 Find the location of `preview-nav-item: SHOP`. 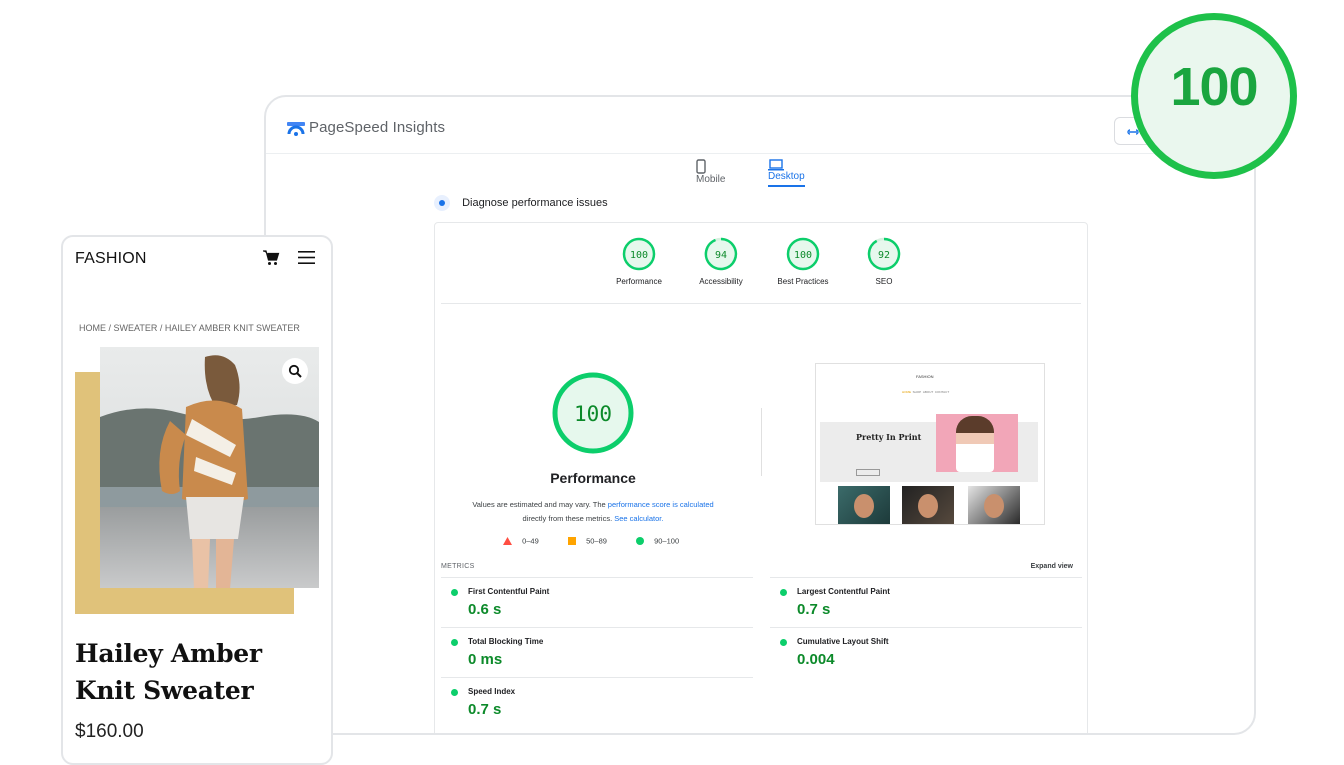

preview-nav-item: SHOP is located at coordinates (917, 392).